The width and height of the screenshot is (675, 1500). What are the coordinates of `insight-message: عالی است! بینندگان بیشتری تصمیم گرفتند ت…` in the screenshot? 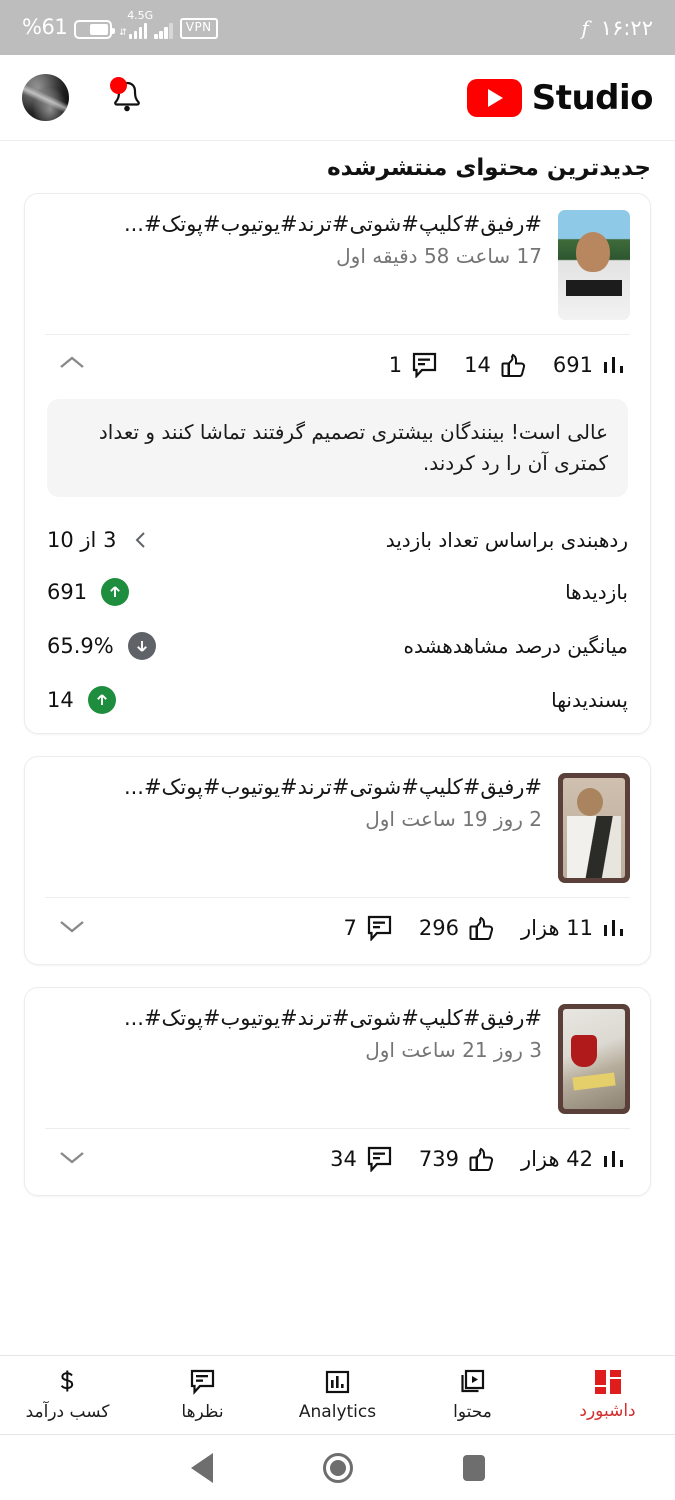 It's located at (337, 448).